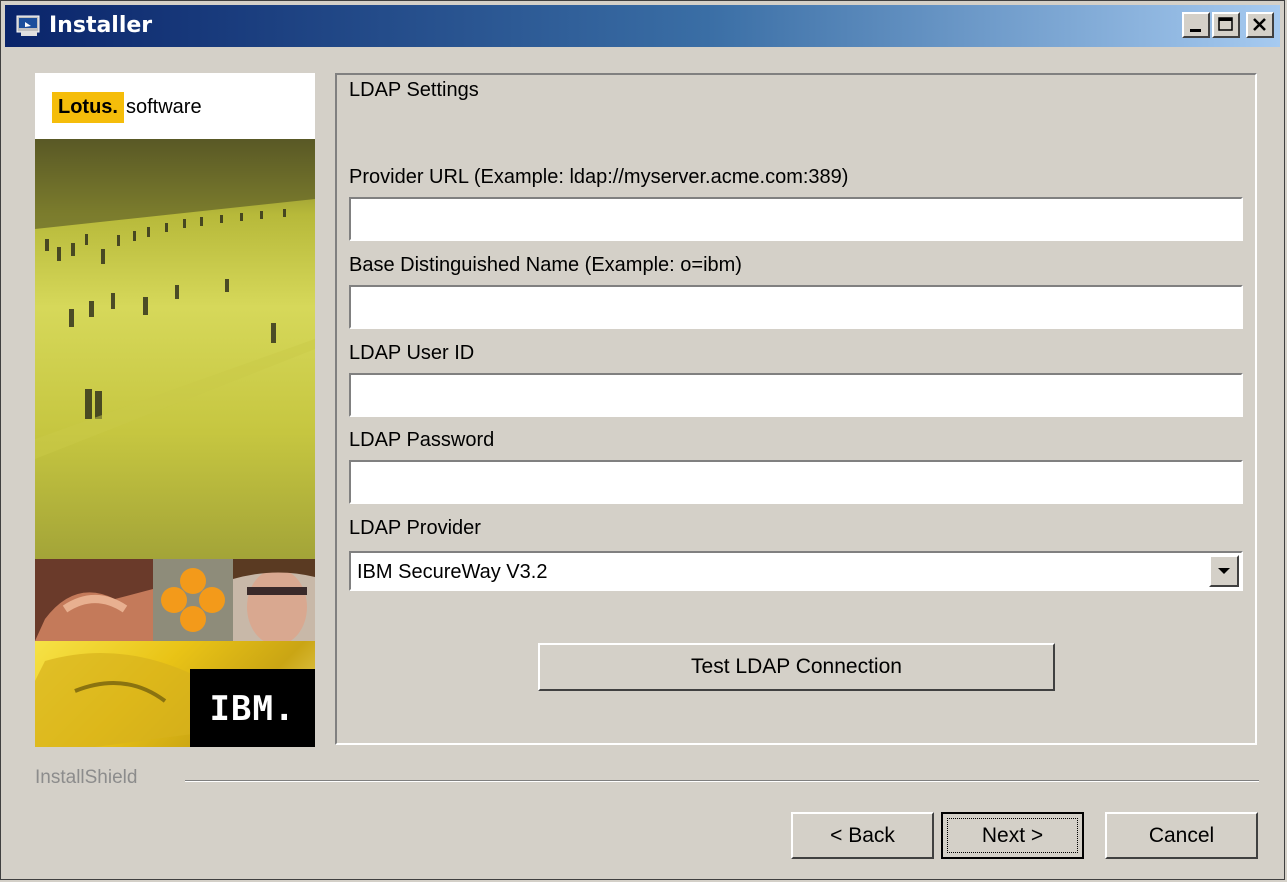 Image resolution: width=1287 pixels, height=882 pixels. I want to click on cancel-button: Cancel, so click(1181, 835).